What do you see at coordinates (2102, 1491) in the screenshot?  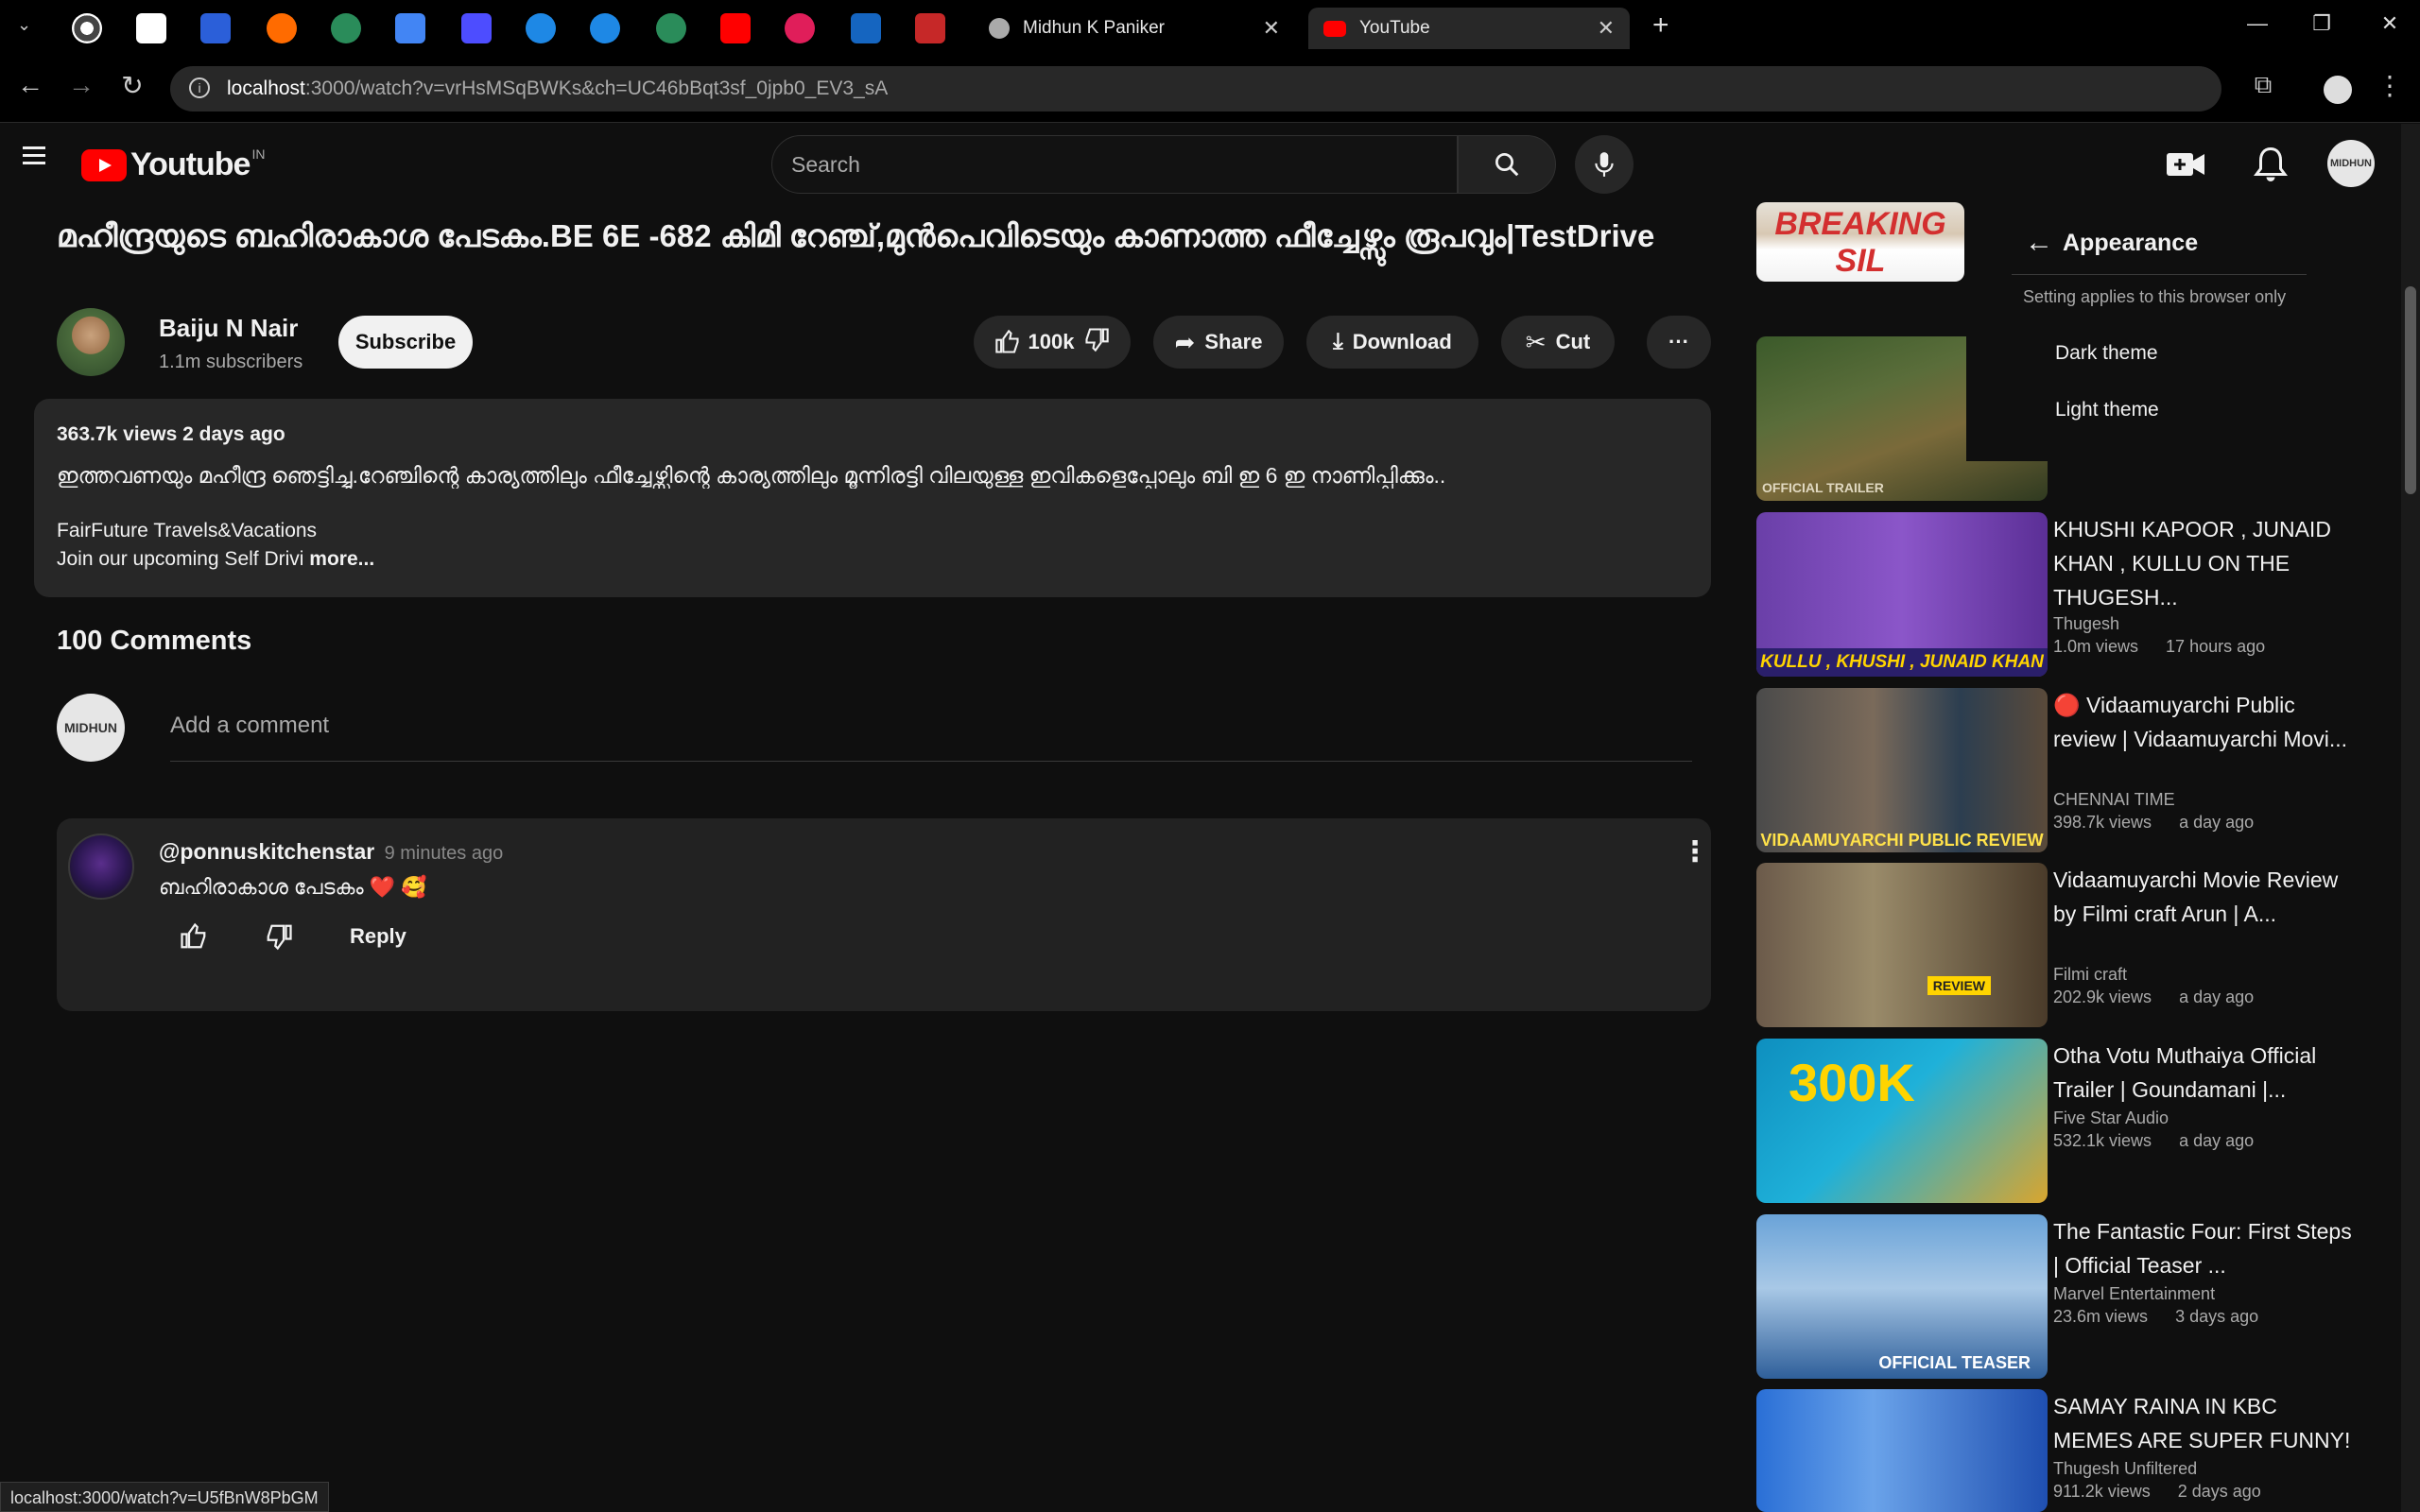 I see `view-count: 911.2k views` at bounding box center [2102, 1491].